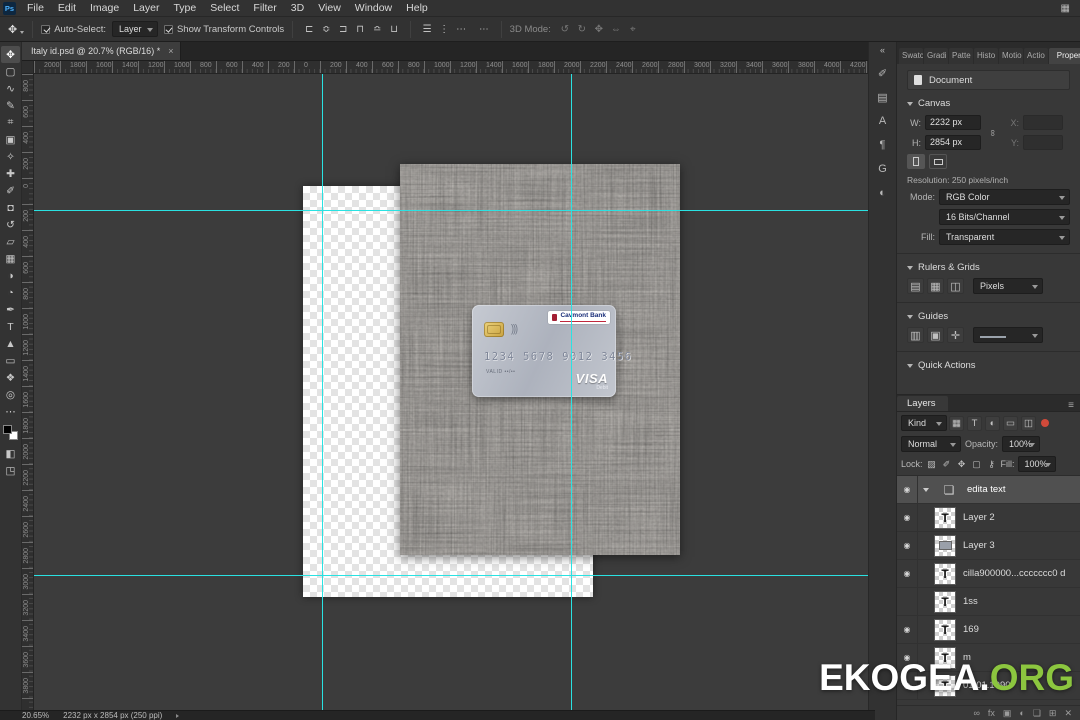  What do you see at coordinates (417, 8) in the screenshot?
I see `menu-item-help: Help` at bounding box center [417, 8].